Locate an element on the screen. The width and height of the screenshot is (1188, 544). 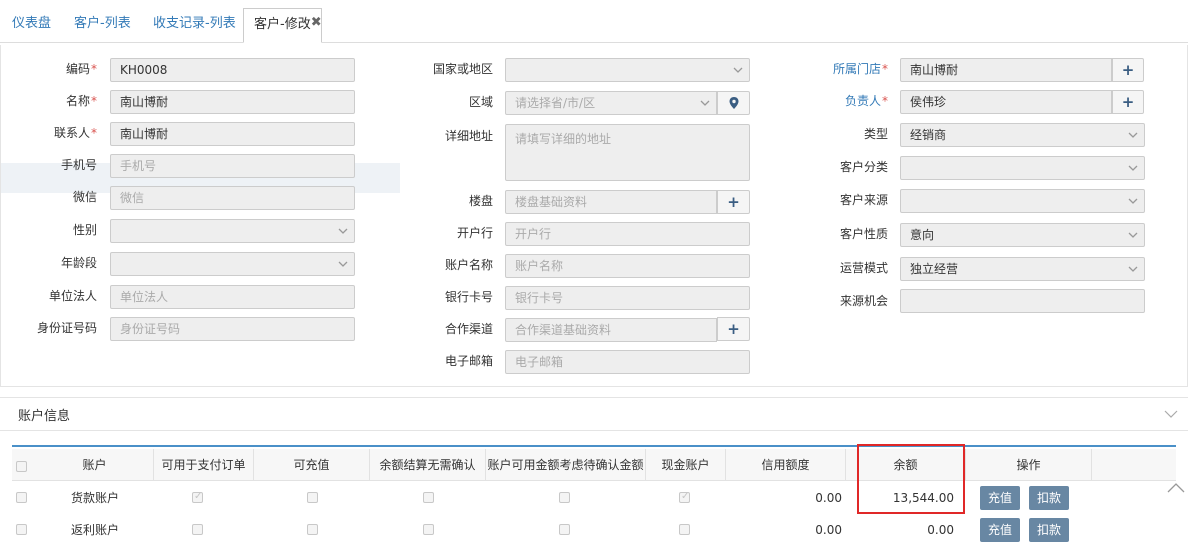
cash-account-checkbox is located at coordinates (684, 529).